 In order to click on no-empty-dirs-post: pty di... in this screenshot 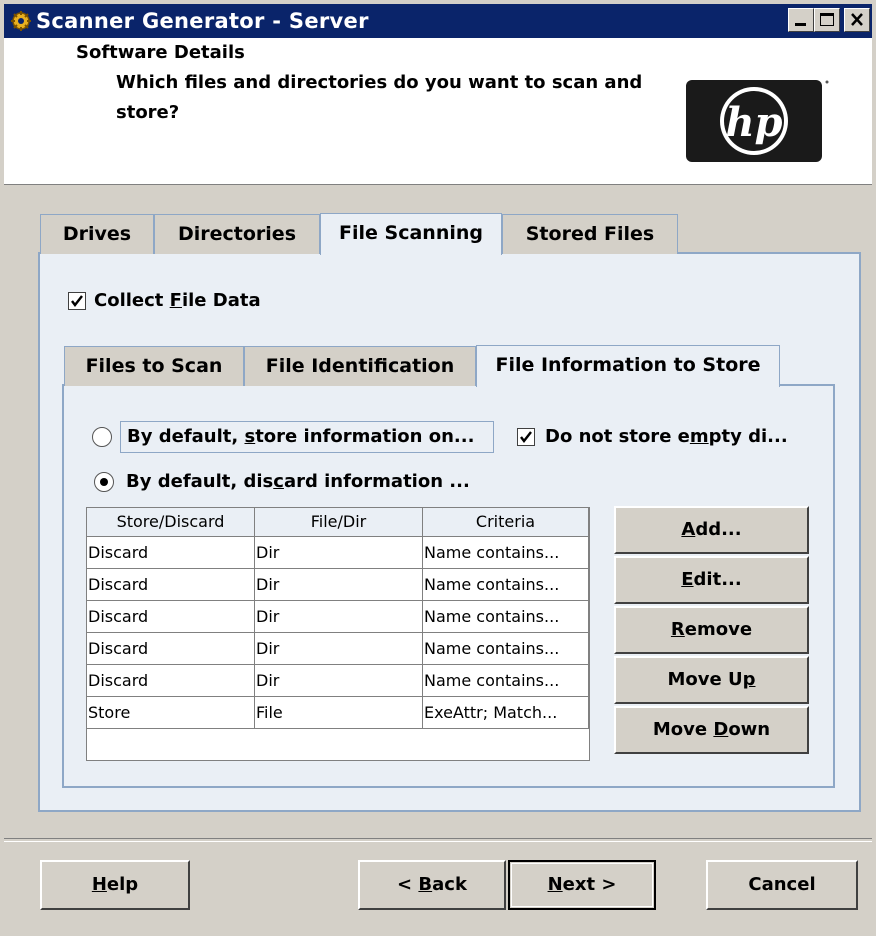, I will do `click(748, 436)`.